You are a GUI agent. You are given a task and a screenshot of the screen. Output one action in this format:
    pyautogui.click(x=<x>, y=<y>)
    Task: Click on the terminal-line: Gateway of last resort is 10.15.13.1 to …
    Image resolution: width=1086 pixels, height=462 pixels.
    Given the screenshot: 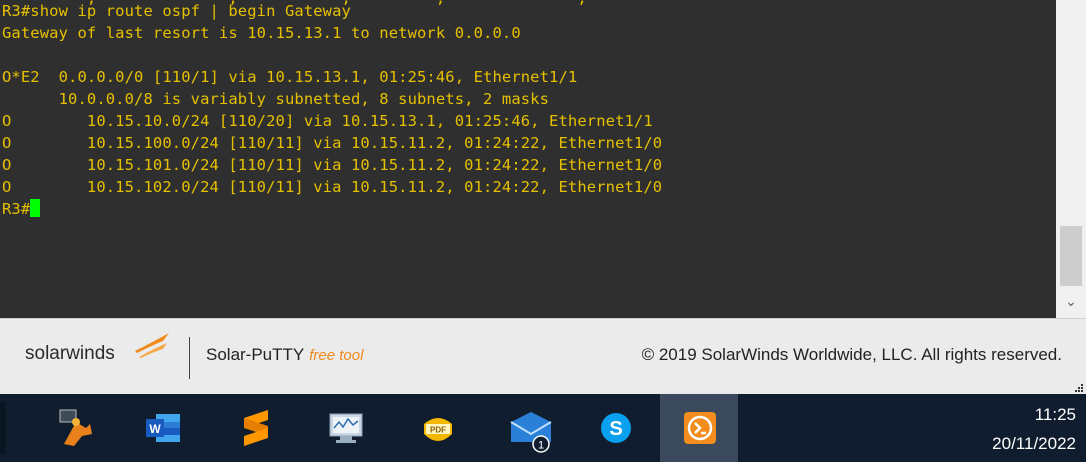 What is the action you would take?
    pyautogui.click(x=261, y=33)
    